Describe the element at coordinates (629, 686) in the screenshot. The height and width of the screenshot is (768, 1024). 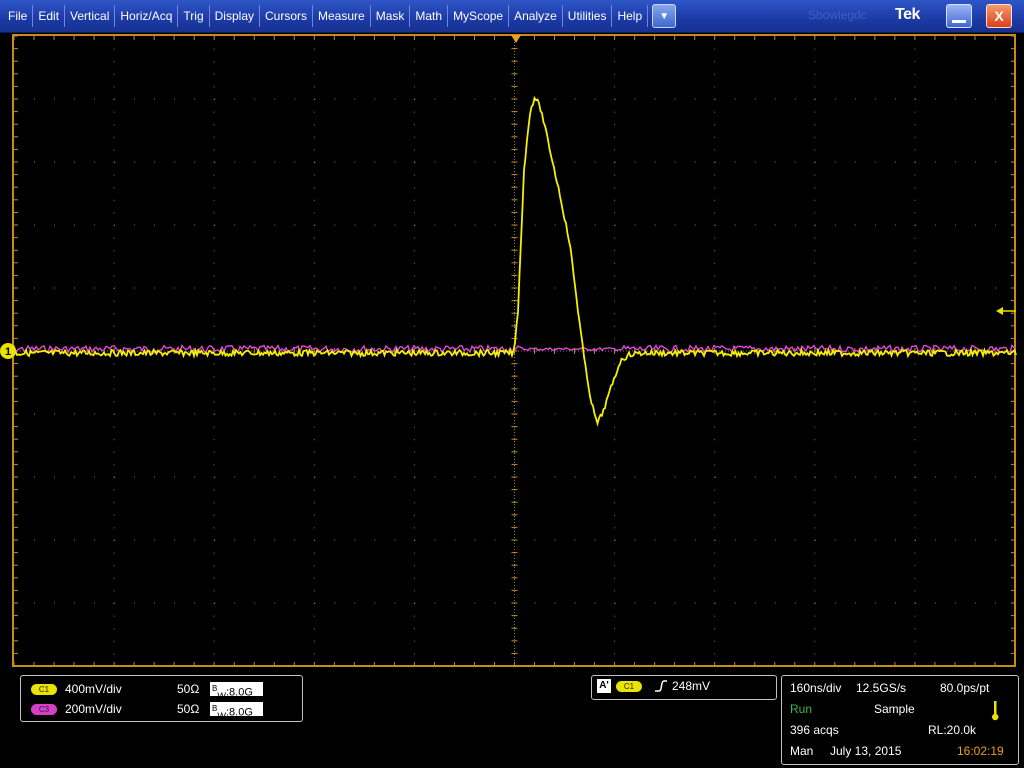
I see `trigger-source-badge: C1` at that location.